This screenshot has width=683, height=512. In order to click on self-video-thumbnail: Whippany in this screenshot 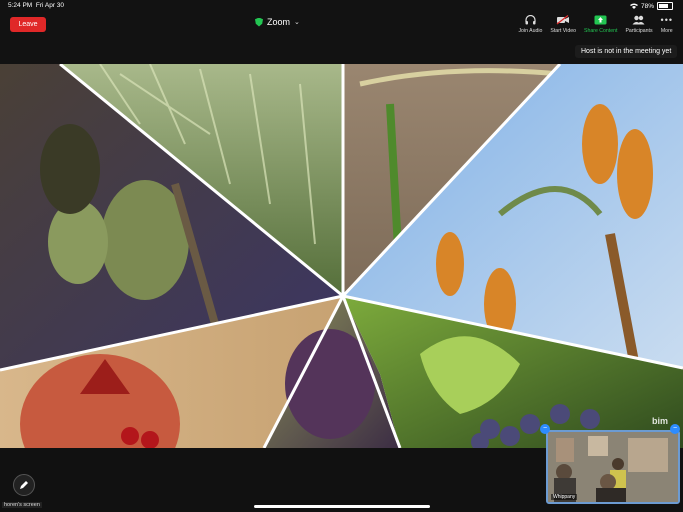, I will do `click(613, 467)`.